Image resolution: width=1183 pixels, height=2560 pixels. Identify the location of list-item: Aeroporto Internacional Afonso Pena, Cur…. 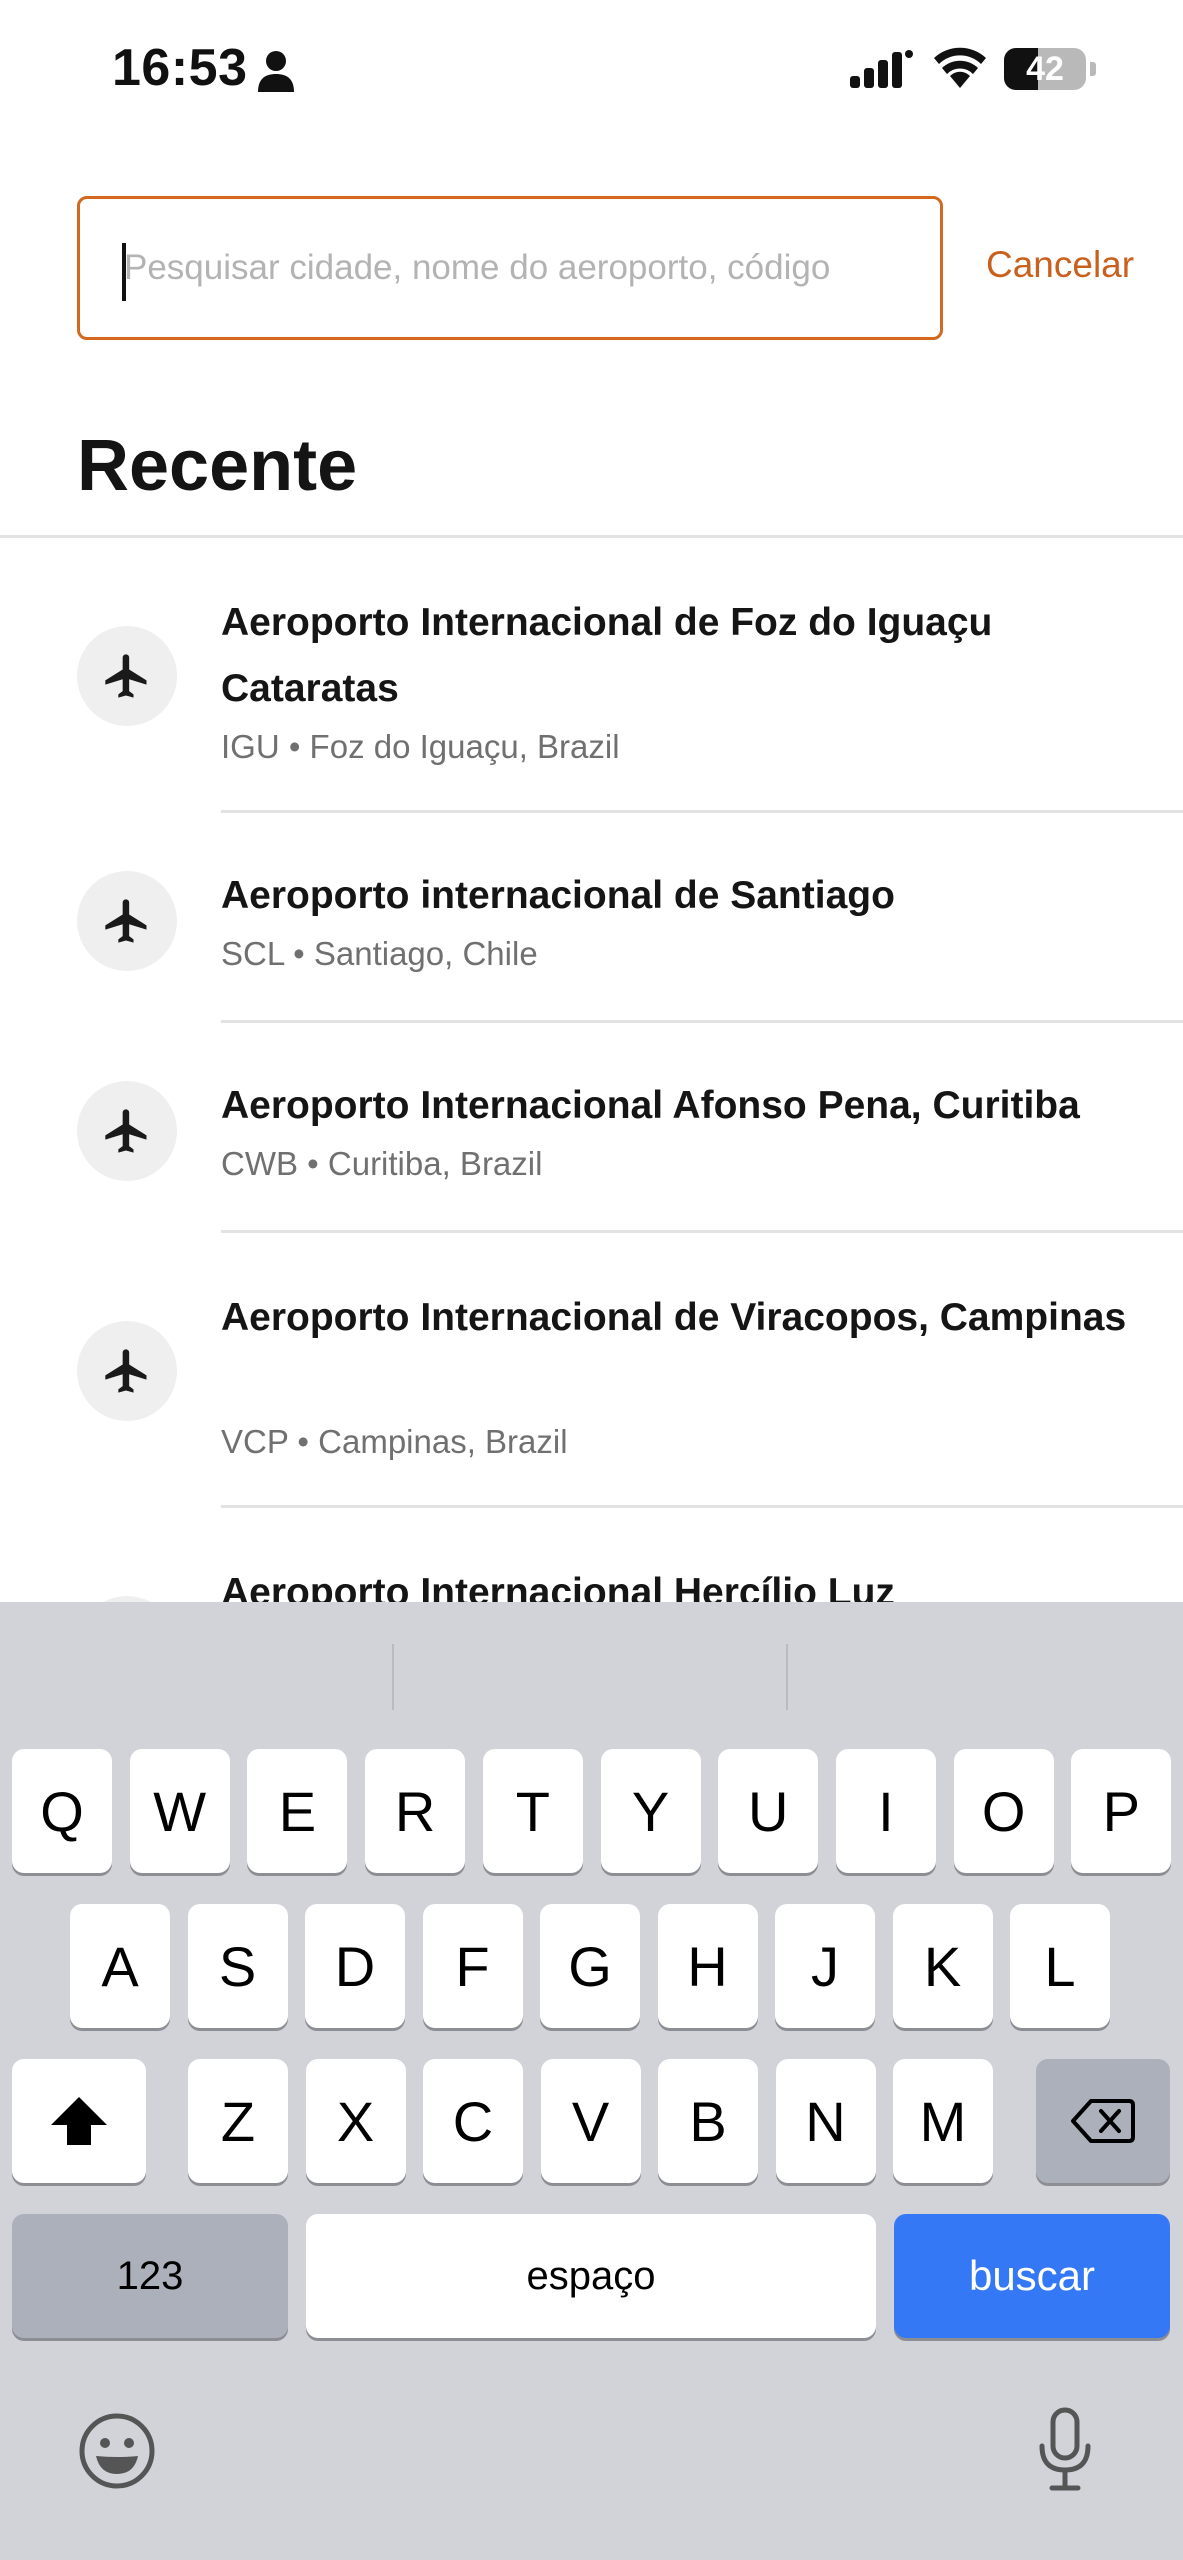
(591, 1128).